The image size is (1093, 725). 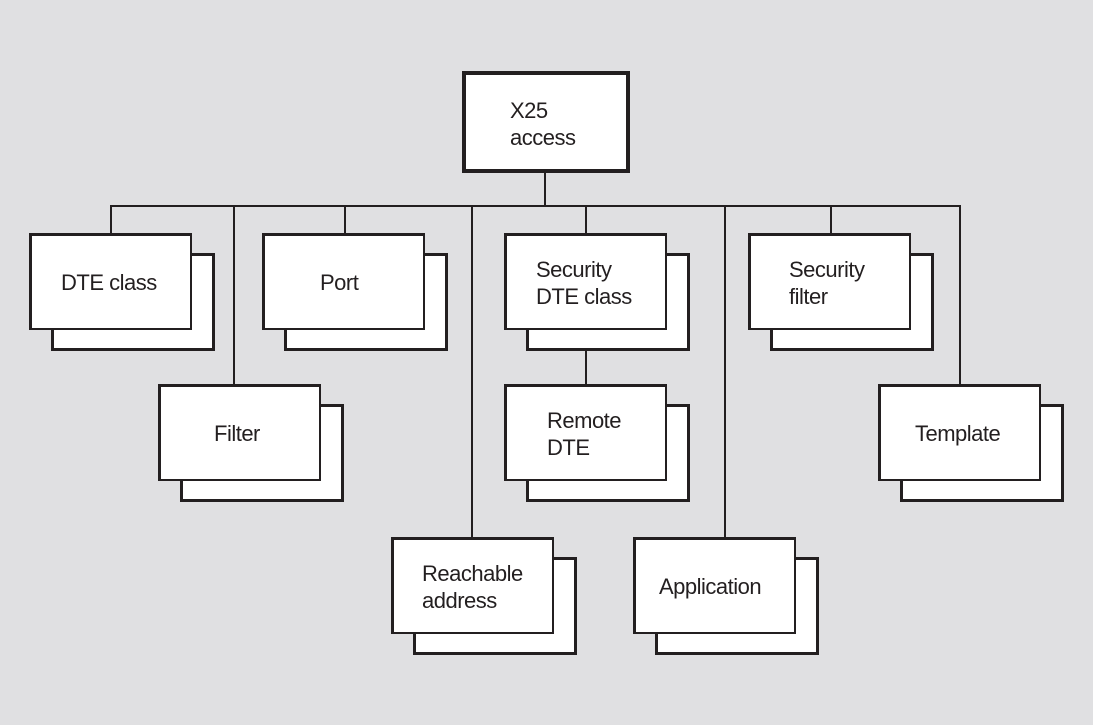 I want to click on stack-front-box: DTE class, so click(x=110, y=281).